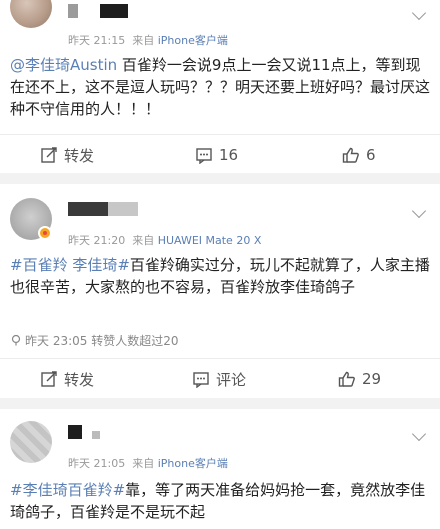 This screenshot has width=440, height=529. I want to click on post-time: 昨天 21:05, so click(97, 463).